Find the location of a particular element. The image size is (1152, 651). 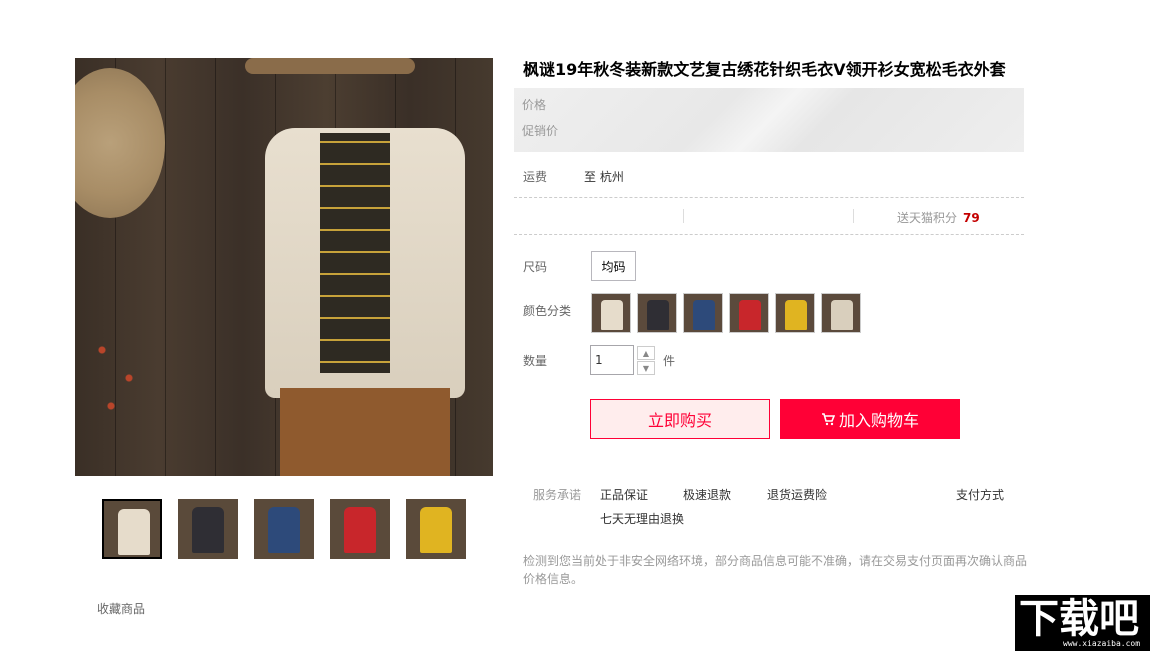

logo-url: www.xiazaiba.com is located at coordinates (1102, 643).